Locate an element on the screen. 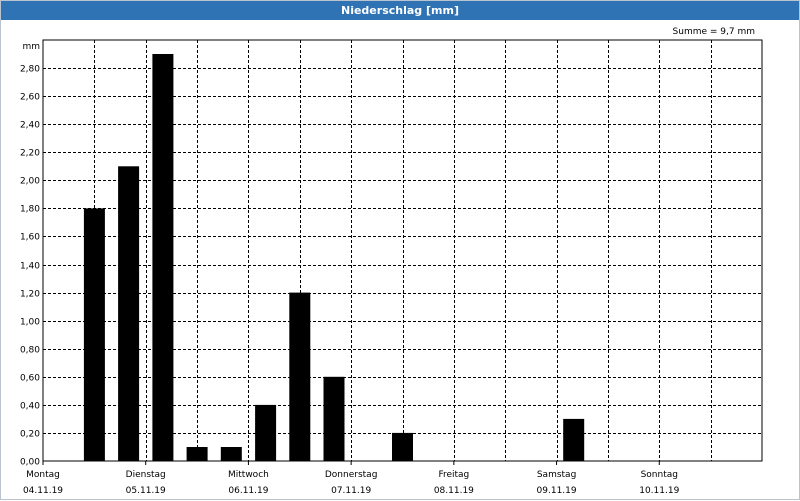  x-tick-day-label: Mittwoch is located at coordinates (248, 475).